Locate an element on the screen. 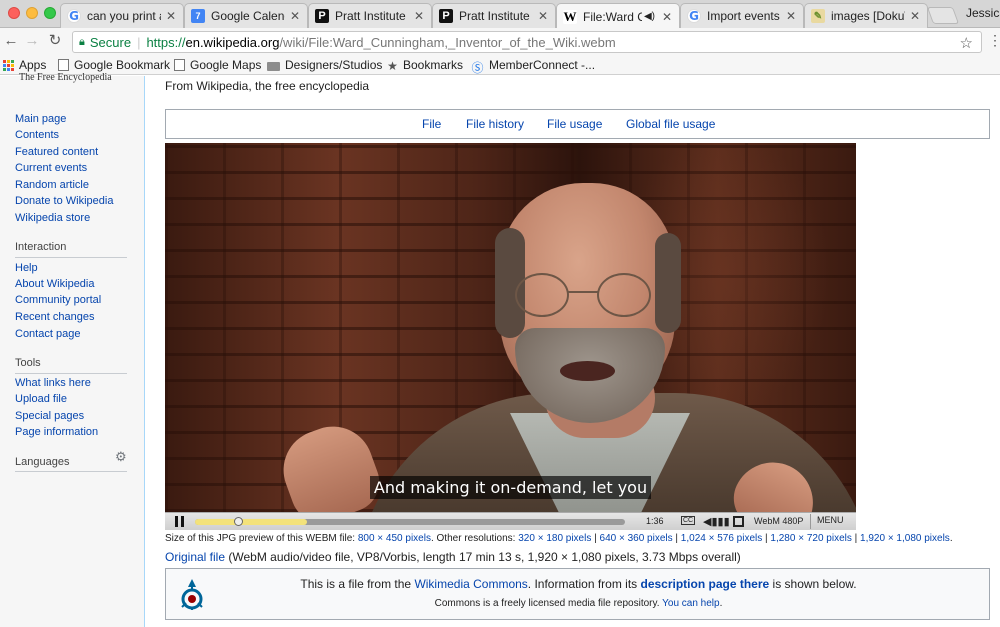  profile-name: Jessica is located at coordinates (983, 13).